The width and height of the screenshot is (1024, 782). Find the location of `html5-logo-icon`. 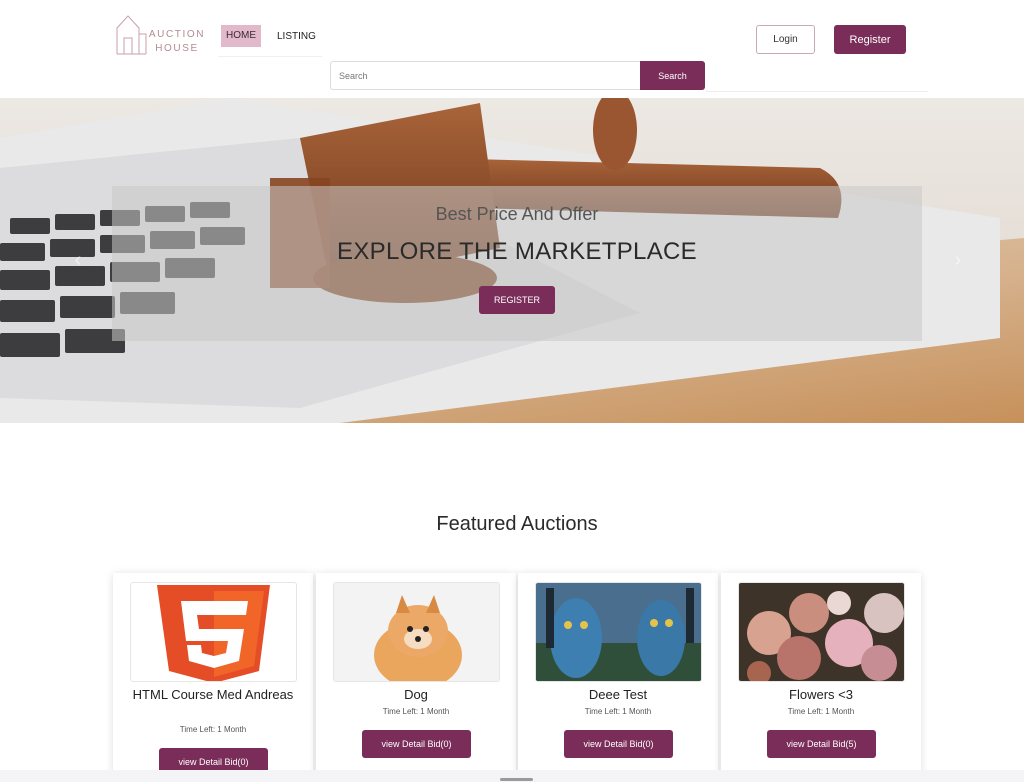

html5-logo-icon is located at coordinates (213, 633).